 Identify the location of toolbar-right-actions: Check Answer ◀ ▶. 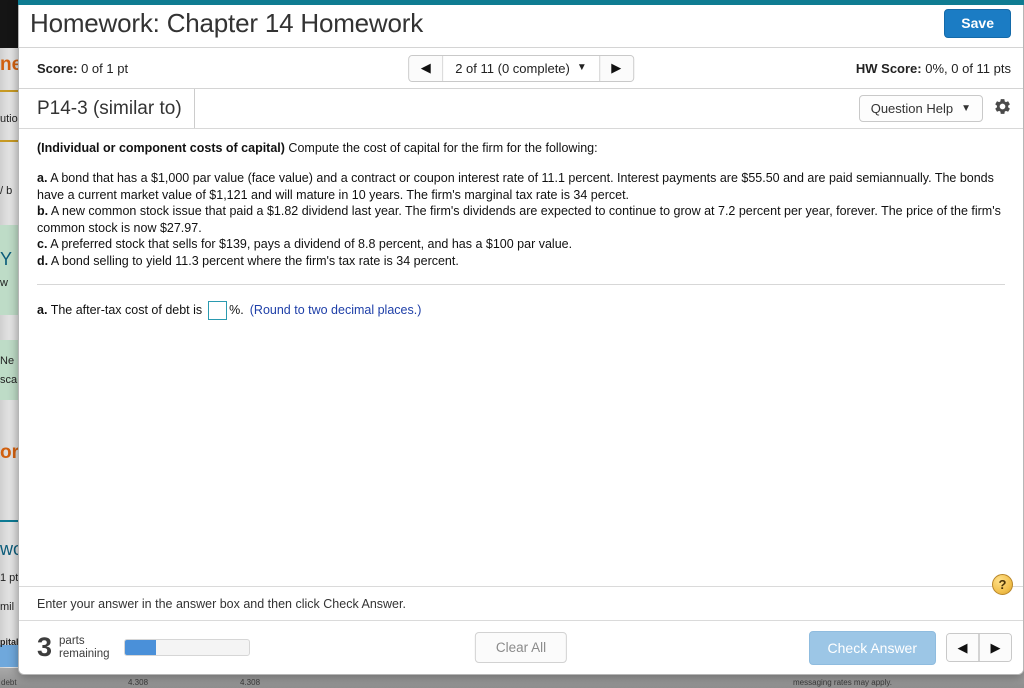
(910, 647).